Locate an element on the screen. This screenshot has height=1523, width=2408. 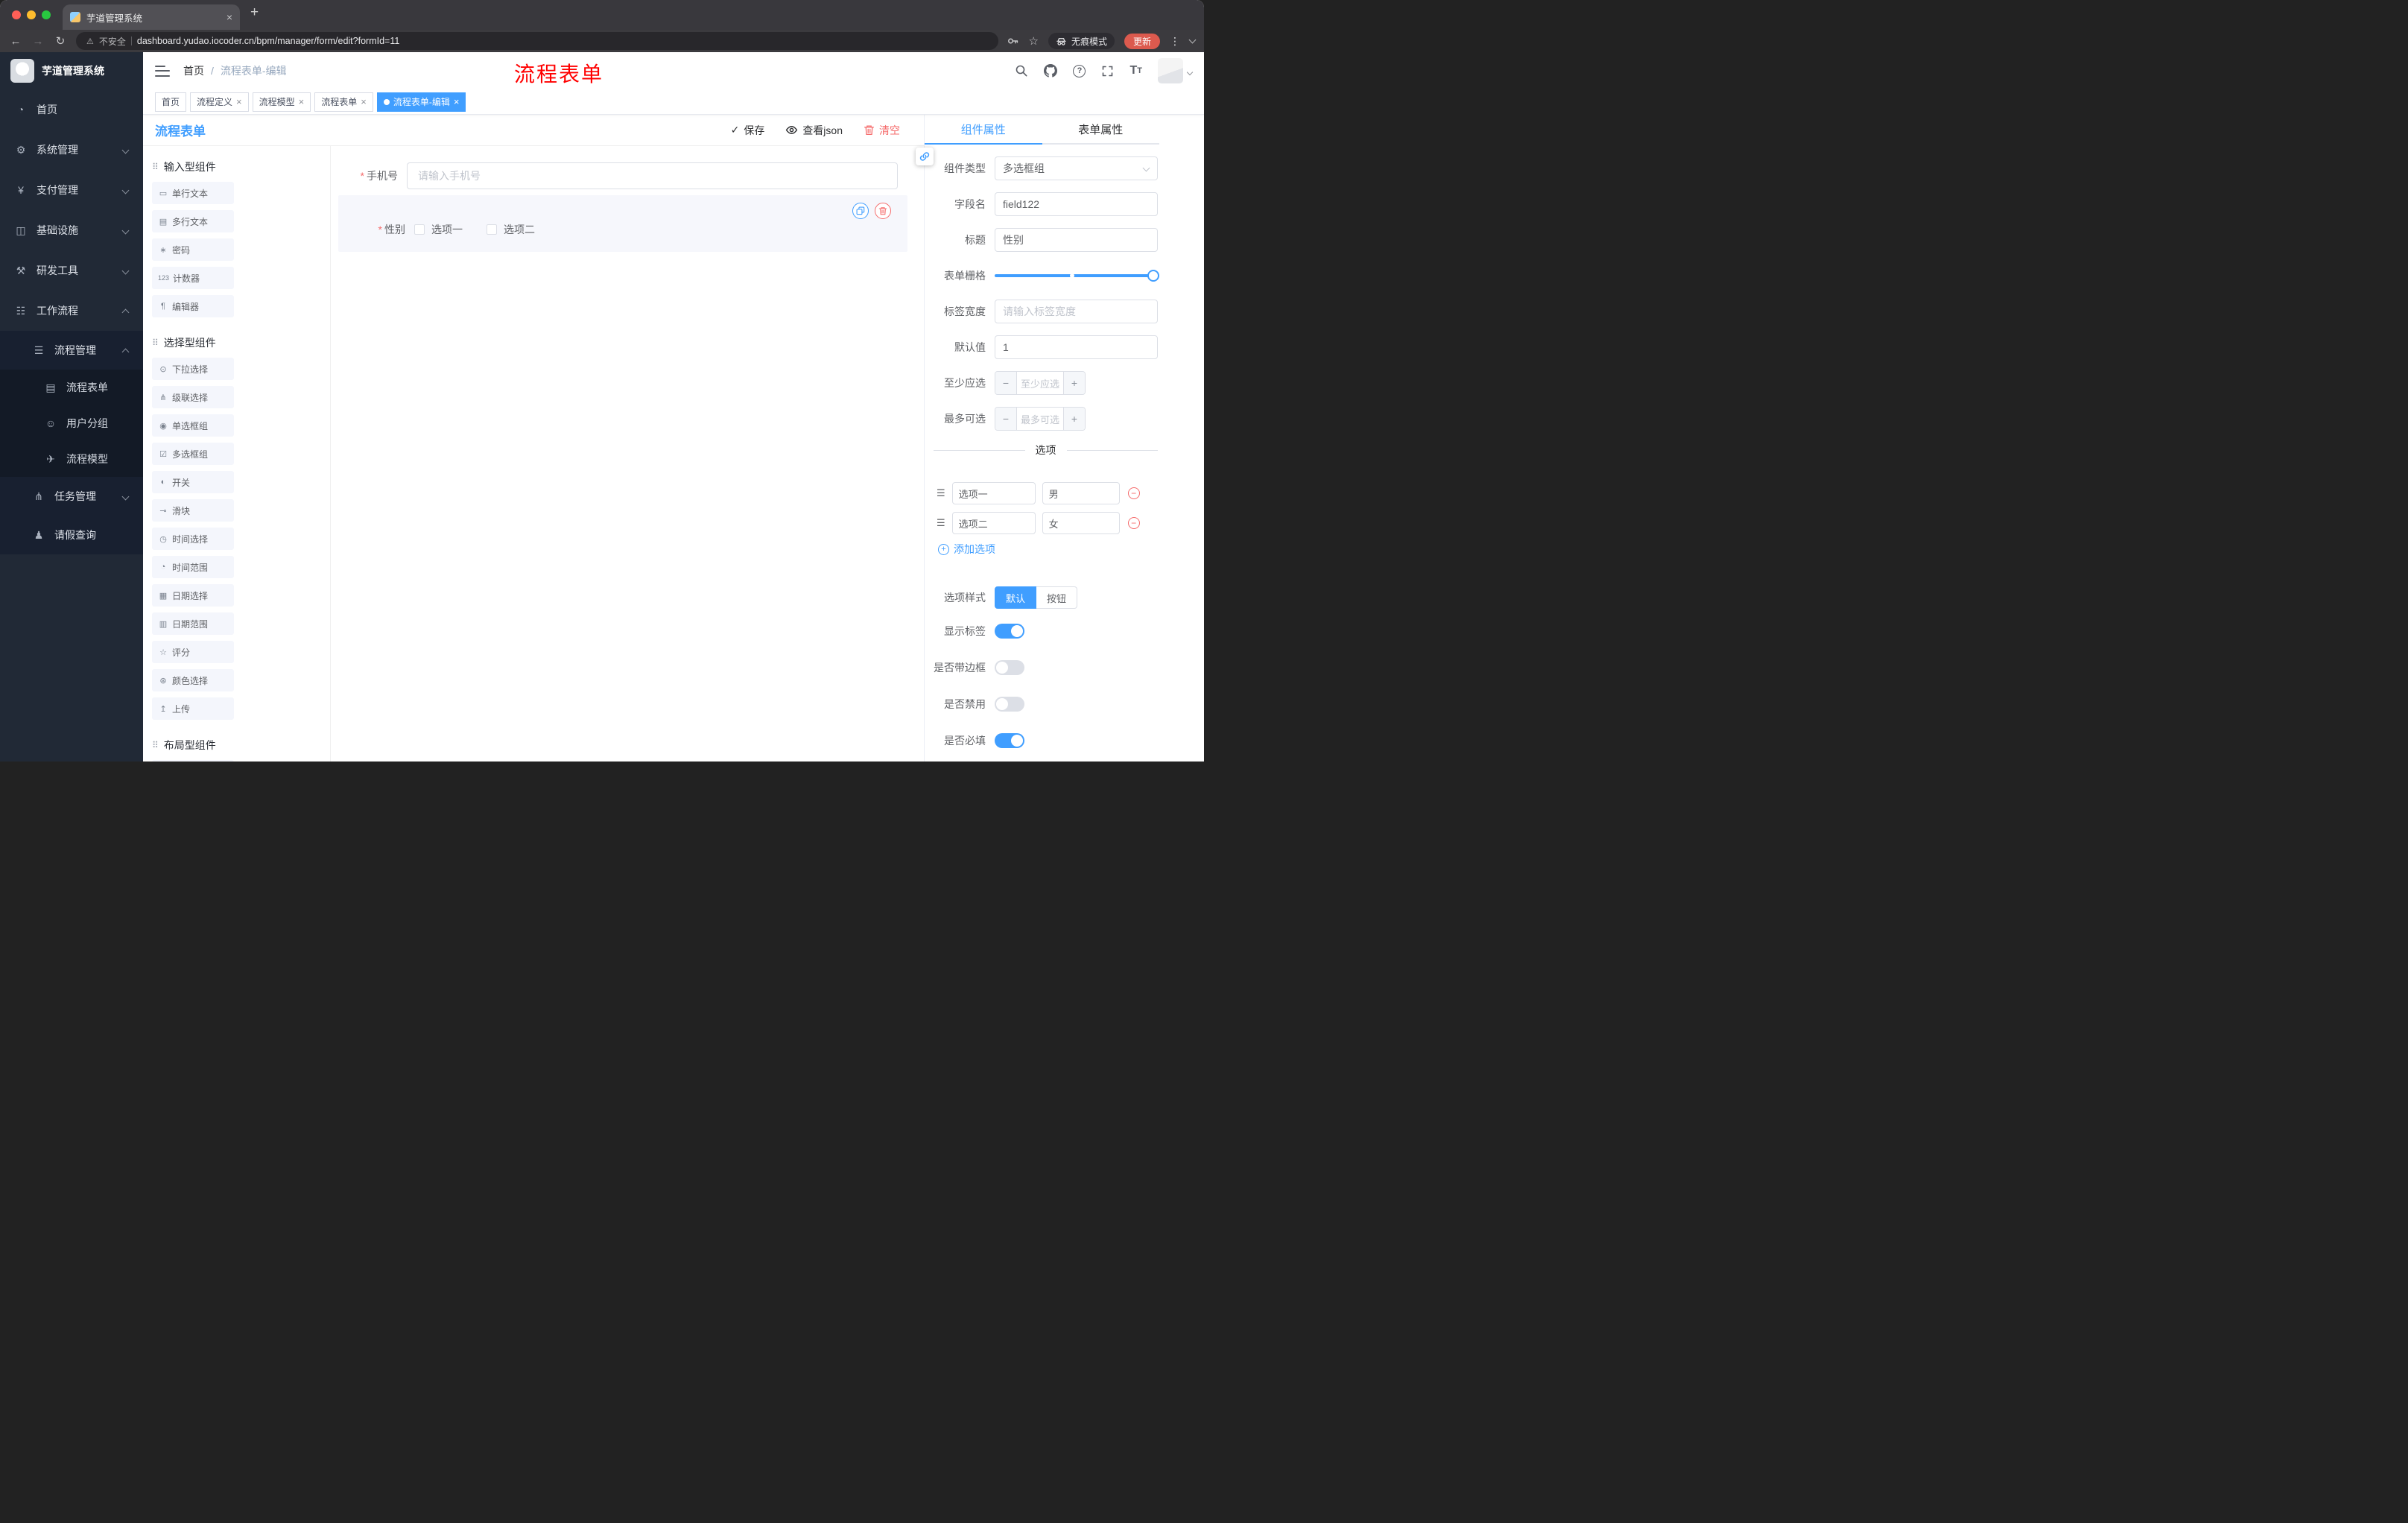
sidebar-item-leave-query: ♟ 请假查询 is located at coordinates (71, 535).